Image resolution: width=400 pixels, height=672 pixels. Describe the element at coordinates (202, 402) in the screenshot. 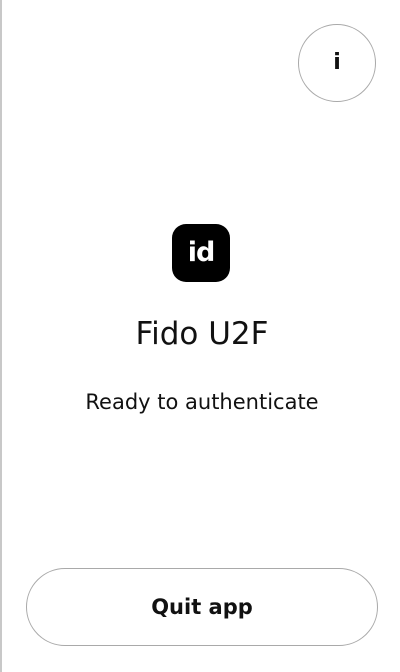

I see `status-message: Ready to authenticate` at that location.